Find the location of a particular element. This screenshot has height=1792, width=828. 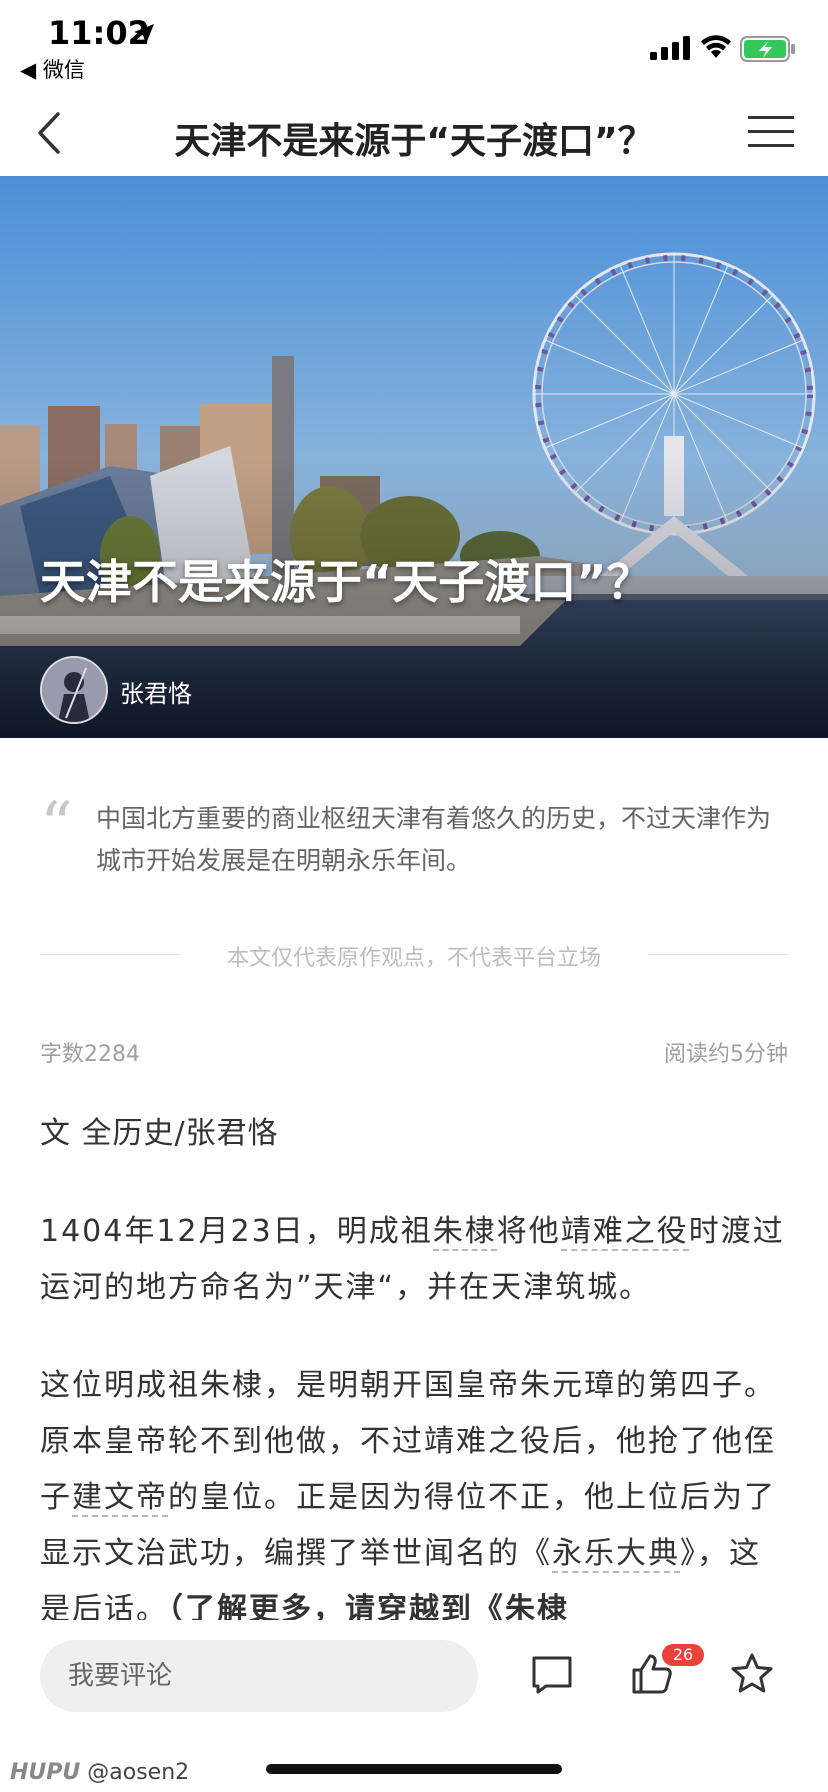

entity-link: 永乐大典 is located at coordinates (616, 1554).